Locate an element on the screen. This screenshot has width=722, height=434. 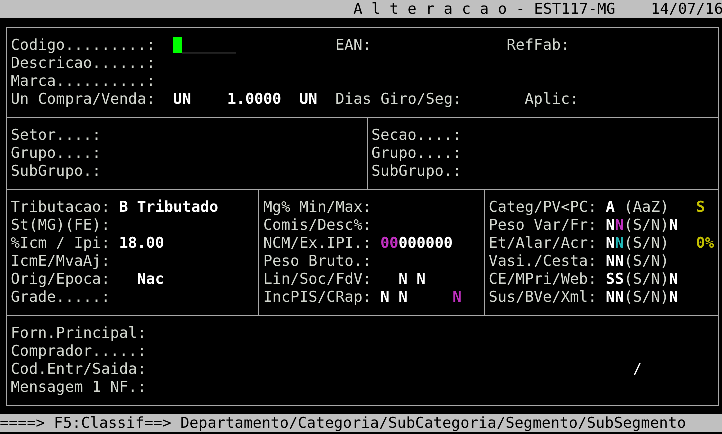
field-label: Cod.Entr/Saida: is located at coordinates (78, 369).